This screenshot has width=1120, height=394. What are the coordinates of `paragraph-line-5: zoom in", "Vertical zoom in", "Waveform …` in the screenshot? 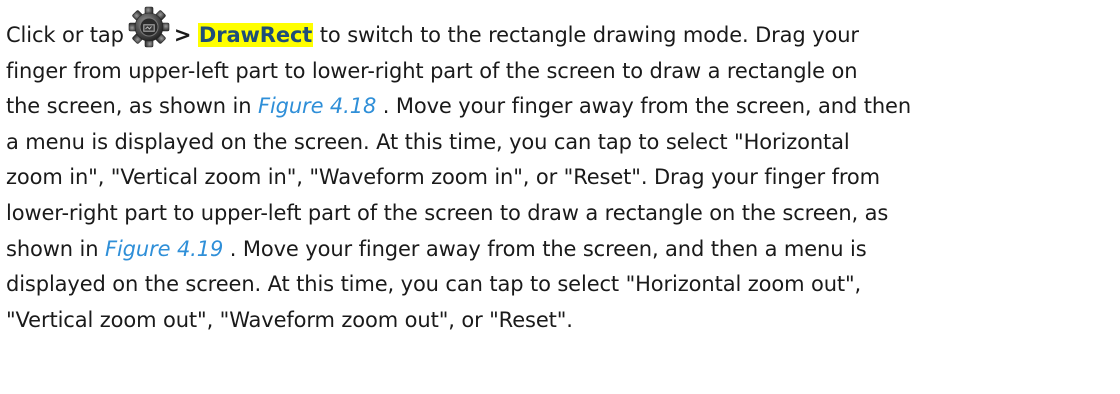 It's located at (443, 177).